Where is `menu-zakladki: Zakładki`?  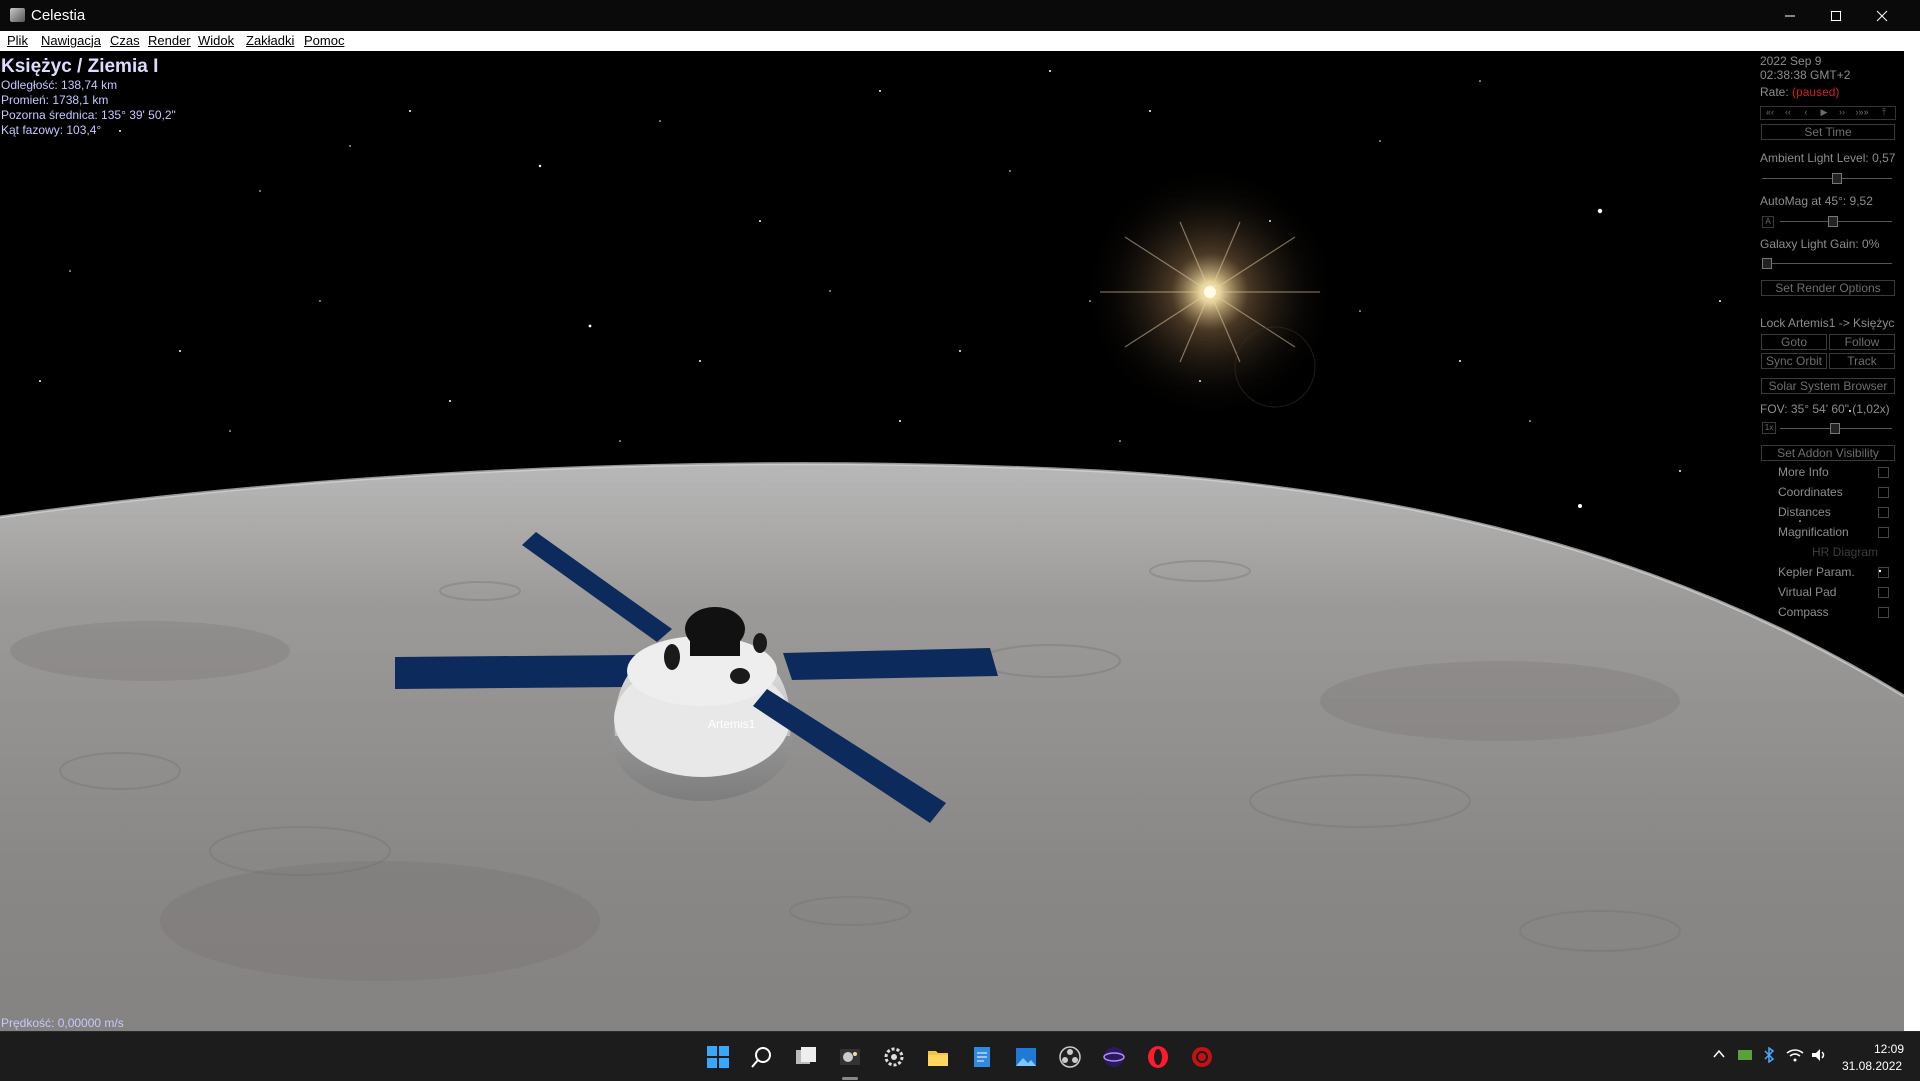
menu-zakladki: Zakładki is located at coordinates (270, 40).